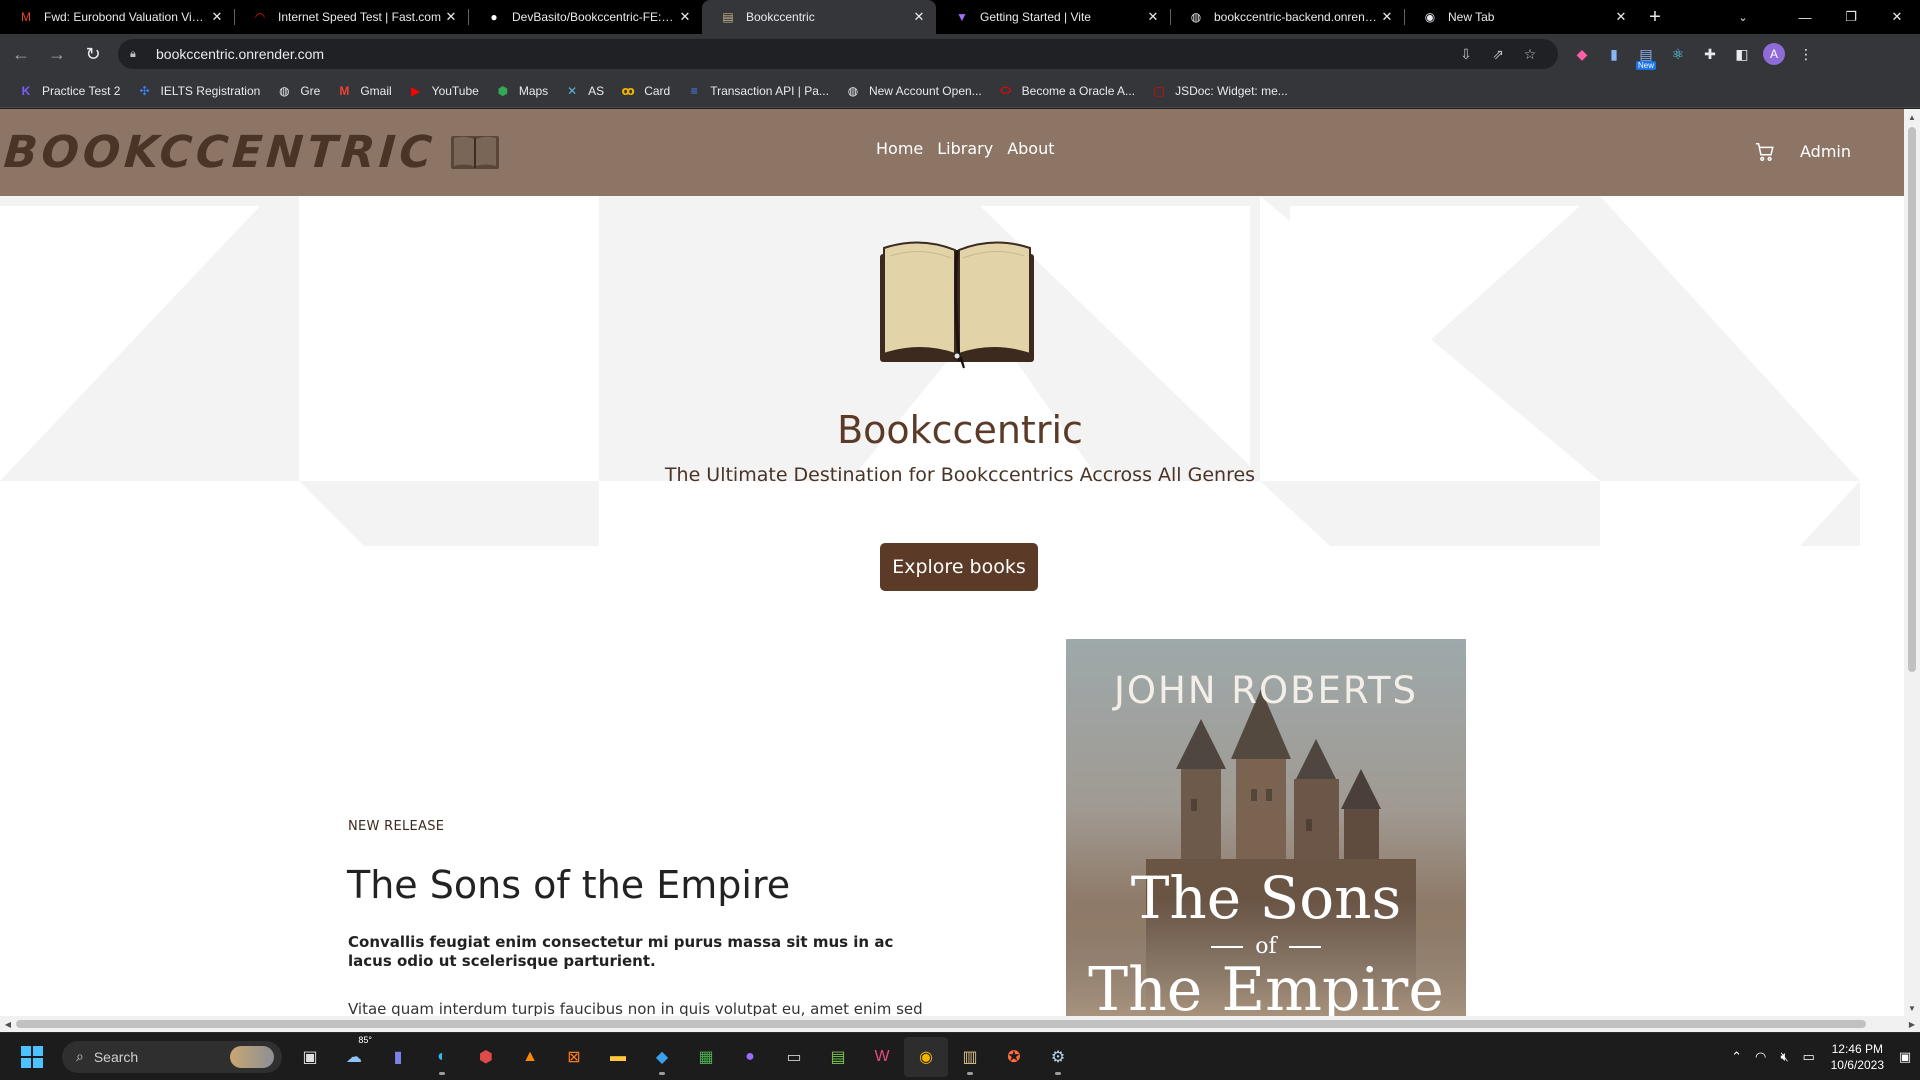  I want to click on hero-title: Bookccentric, so click(960, 430).